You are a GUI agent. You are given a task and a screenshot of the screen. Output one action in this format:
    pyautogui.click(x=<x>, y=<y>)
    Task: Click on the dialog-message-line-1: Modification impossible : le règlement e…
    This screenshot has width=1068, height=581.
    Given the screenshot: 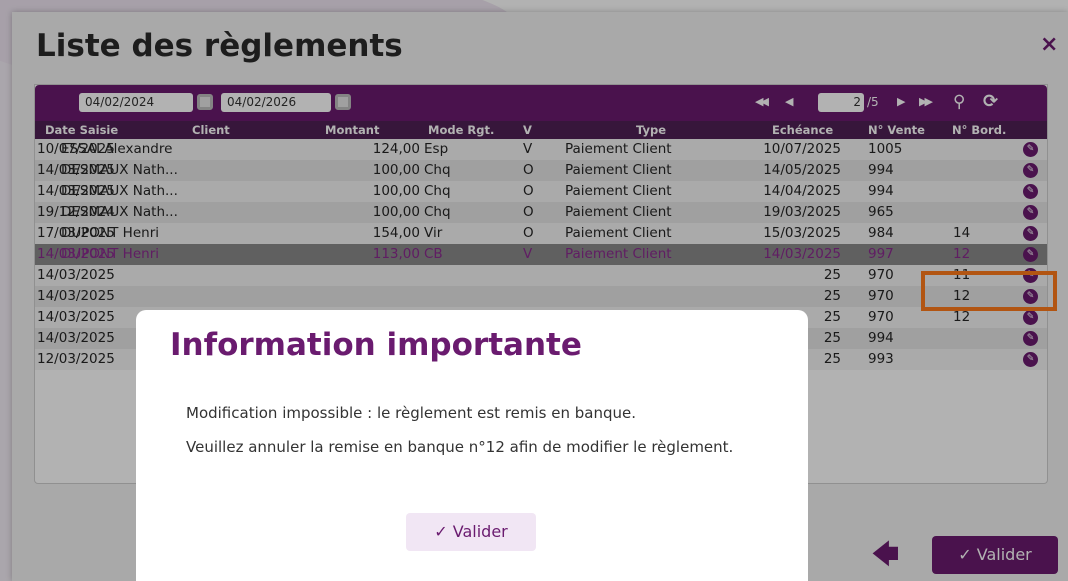 What is the action you would take?
    pyautogui.click(x=411, y=413)
    